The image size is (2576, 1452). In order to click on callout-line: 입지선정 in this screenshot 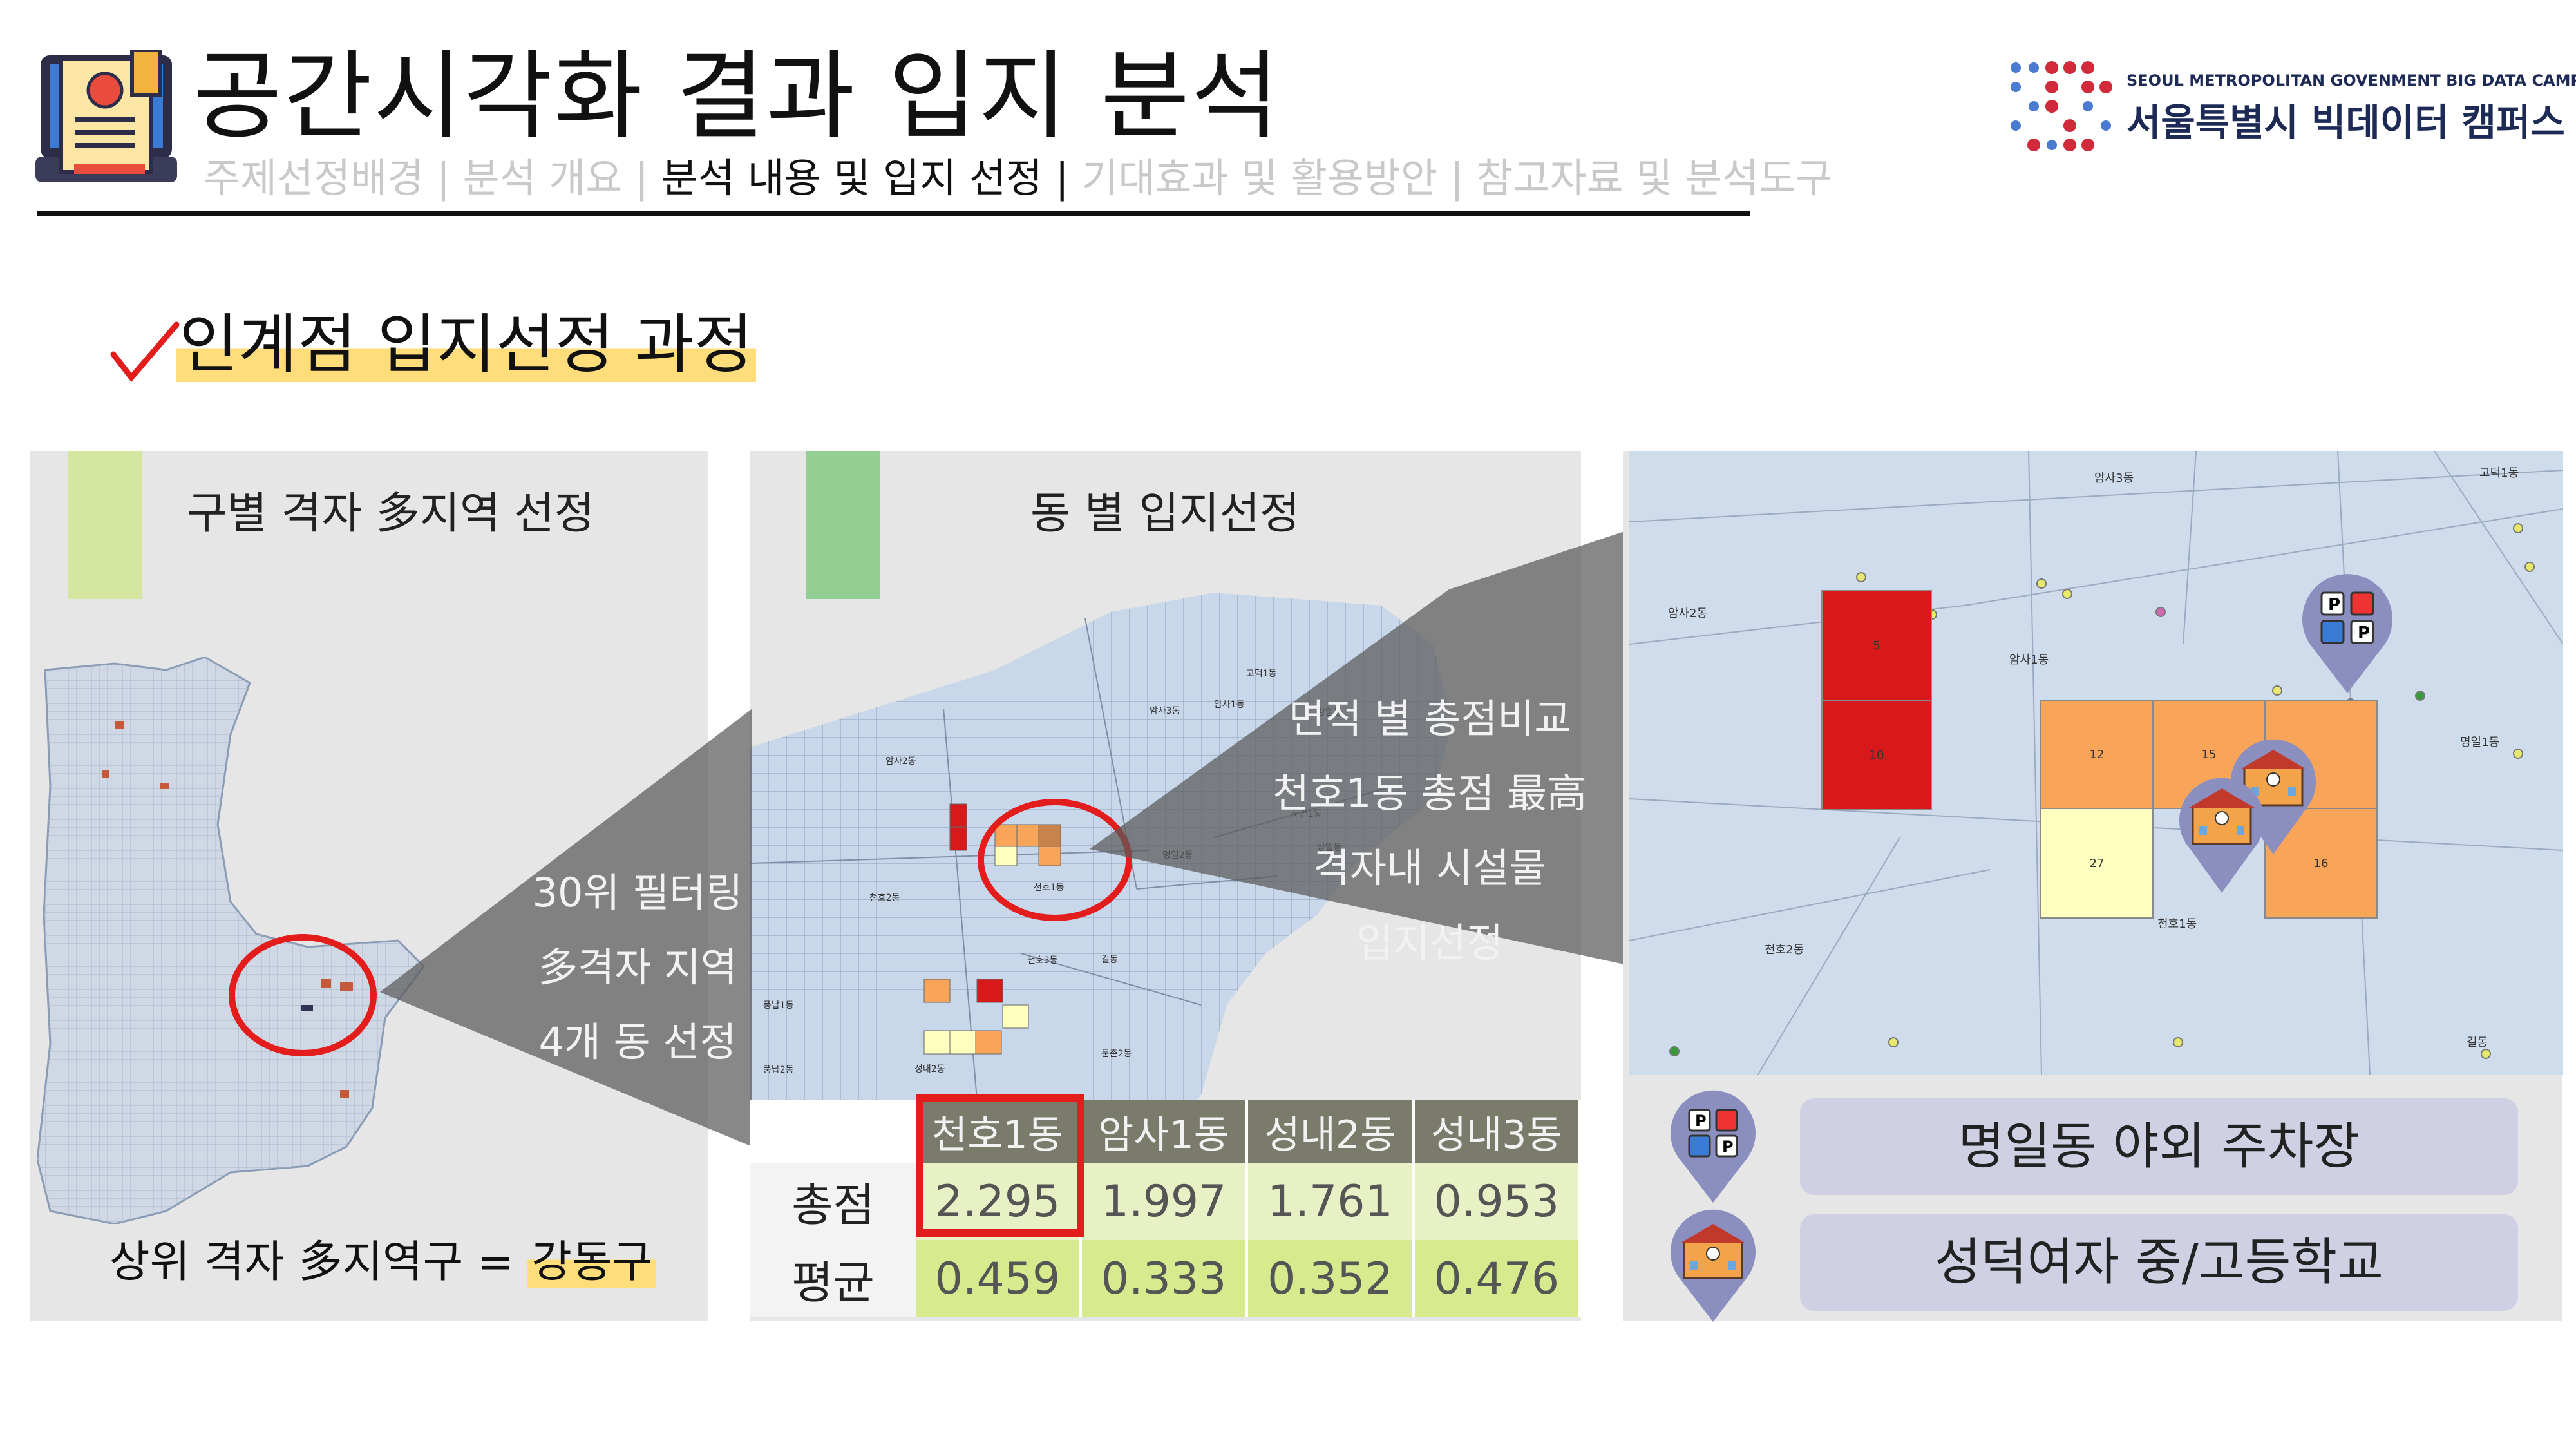, I will do `click(1430, 942)`.